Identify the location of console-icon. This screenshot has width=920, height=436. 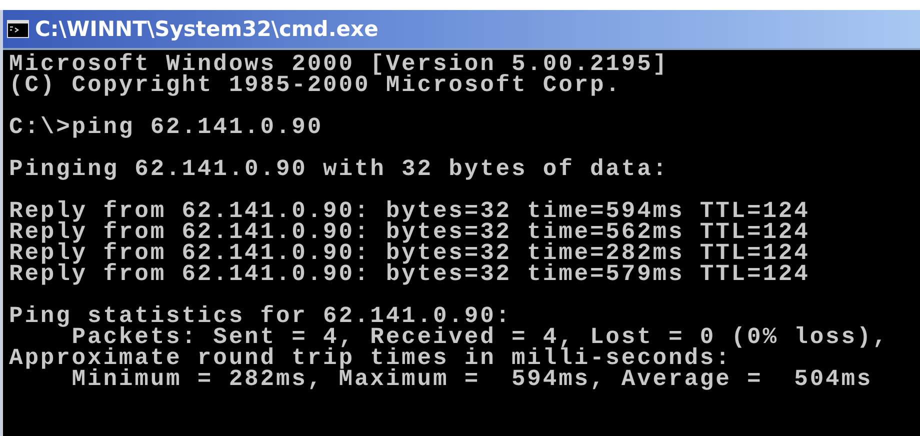
(18, 29).